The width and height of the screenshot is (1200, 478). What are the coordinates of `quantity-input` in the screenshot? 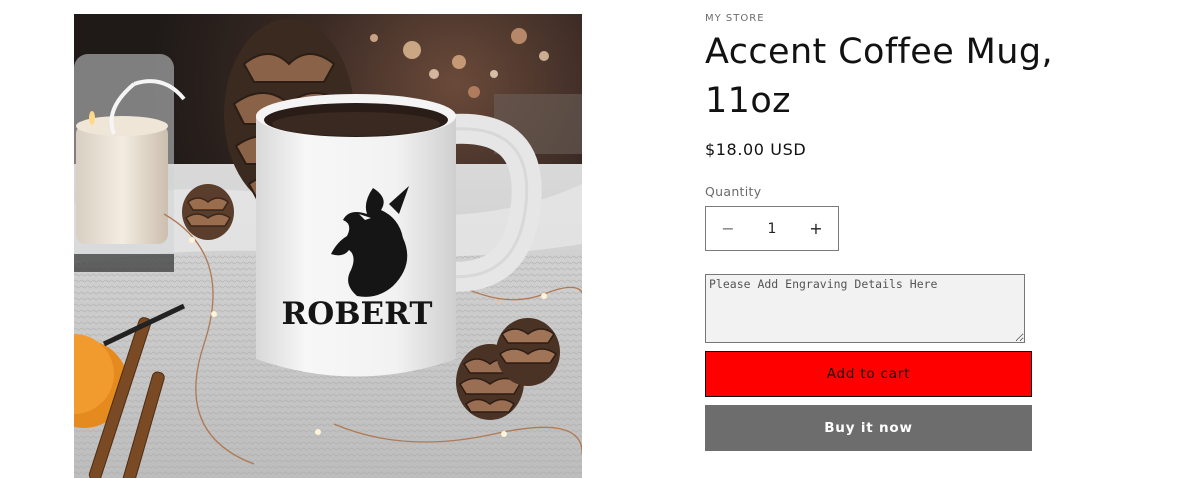 It's located at (772, 228).